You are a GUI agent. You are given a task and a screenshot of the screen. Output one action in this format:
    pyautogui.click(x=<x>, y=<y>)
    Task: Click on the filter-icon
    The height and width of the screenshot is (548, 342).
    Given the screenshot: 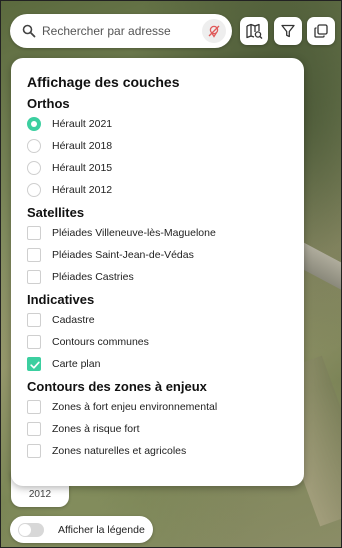 What is the action you would take?
    pyautogui.click(x=288, y=31)
    